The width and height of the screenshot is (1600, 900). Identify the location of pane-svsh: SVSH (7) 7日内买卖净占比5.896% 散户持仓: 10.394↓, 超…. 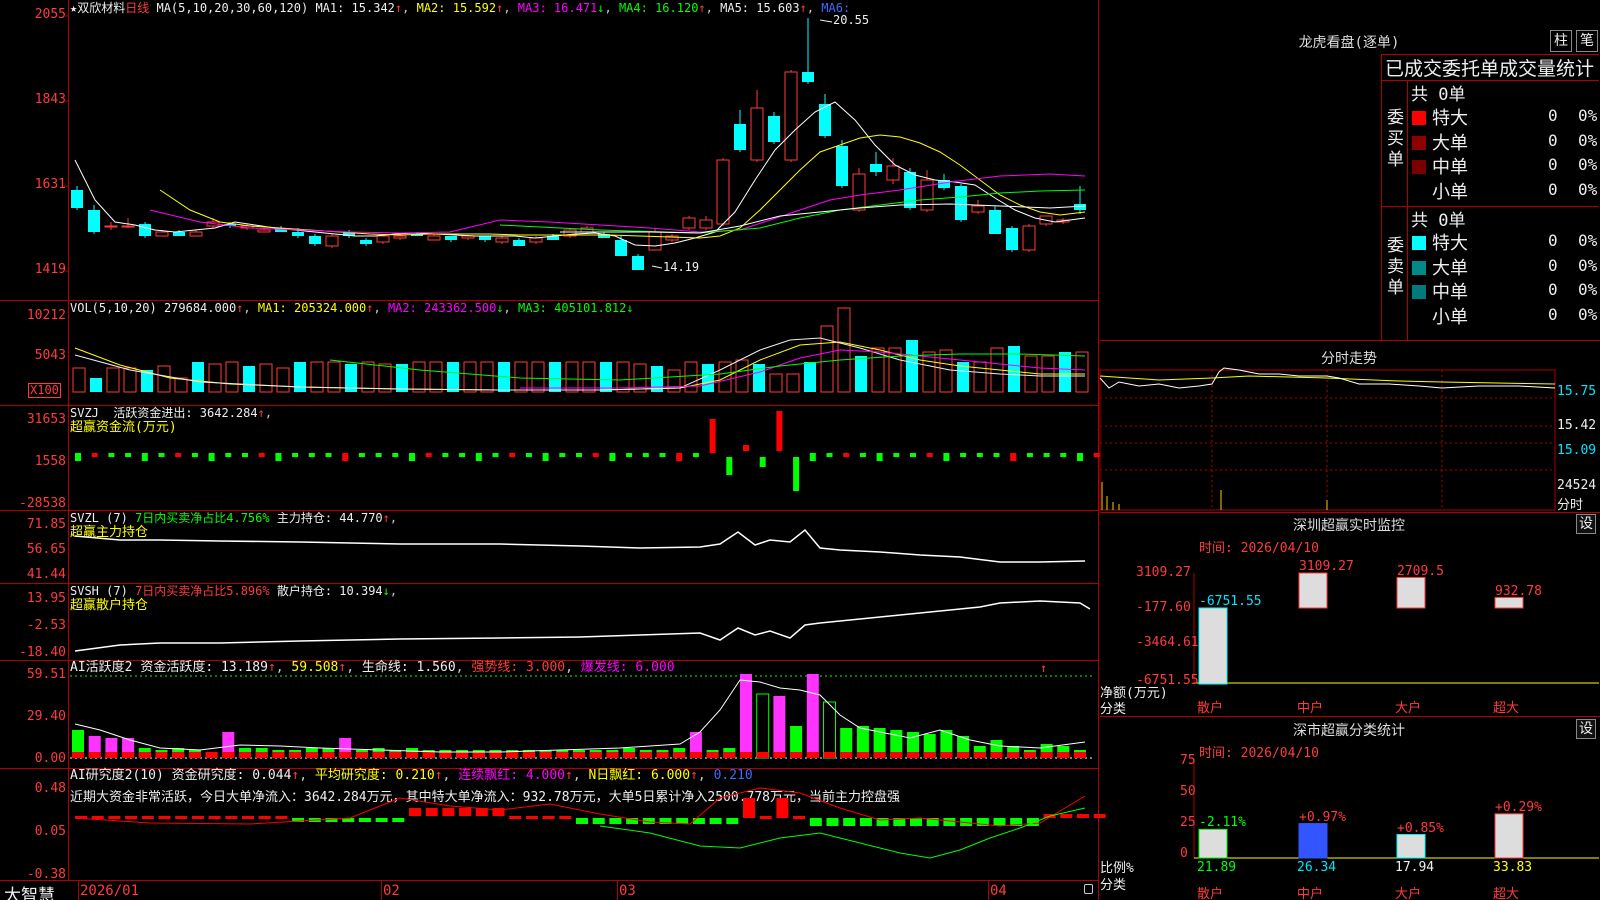
(549, 621).